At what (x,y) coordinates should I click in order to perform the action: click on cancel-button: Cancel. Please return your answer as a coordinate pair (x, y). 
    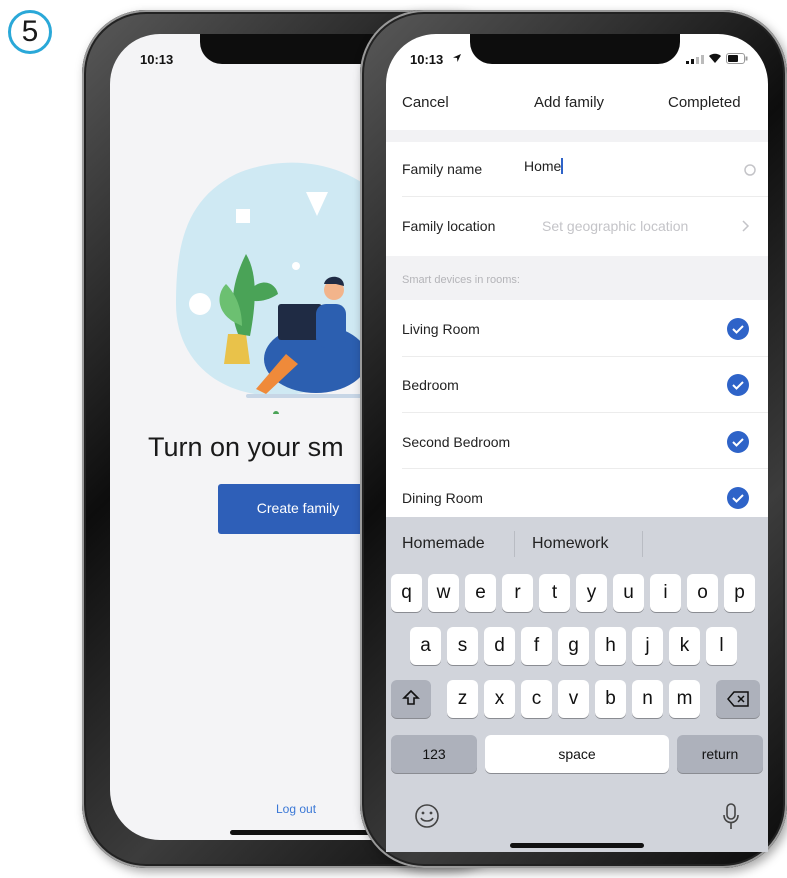
    Looking at the image, I should click on (425, 102).